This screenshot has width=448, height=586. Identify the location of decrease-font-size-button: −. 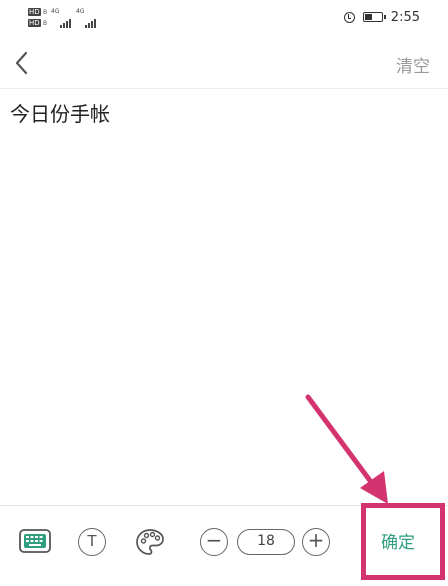
(214, 542).